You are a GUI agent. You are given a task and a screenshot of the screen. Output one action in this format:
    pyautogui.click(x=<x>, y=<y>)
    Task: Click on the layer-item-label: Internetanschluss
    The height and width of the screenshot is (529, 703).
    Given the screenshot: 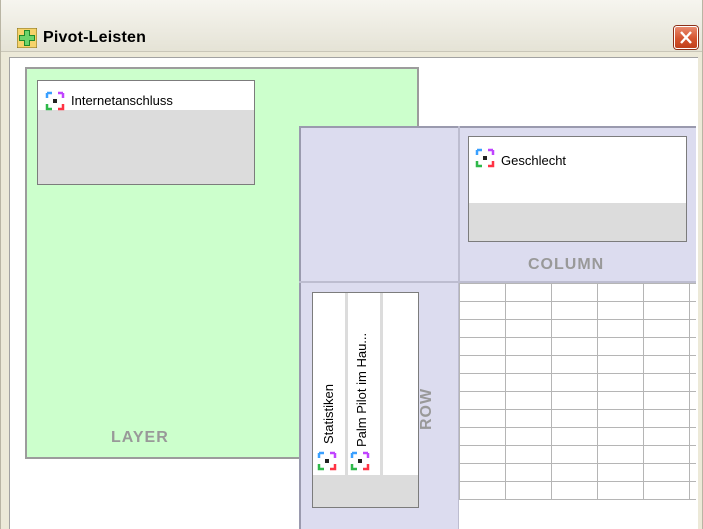 What is the action you would take?
    pyautogui.click(x=122, y=100)
    